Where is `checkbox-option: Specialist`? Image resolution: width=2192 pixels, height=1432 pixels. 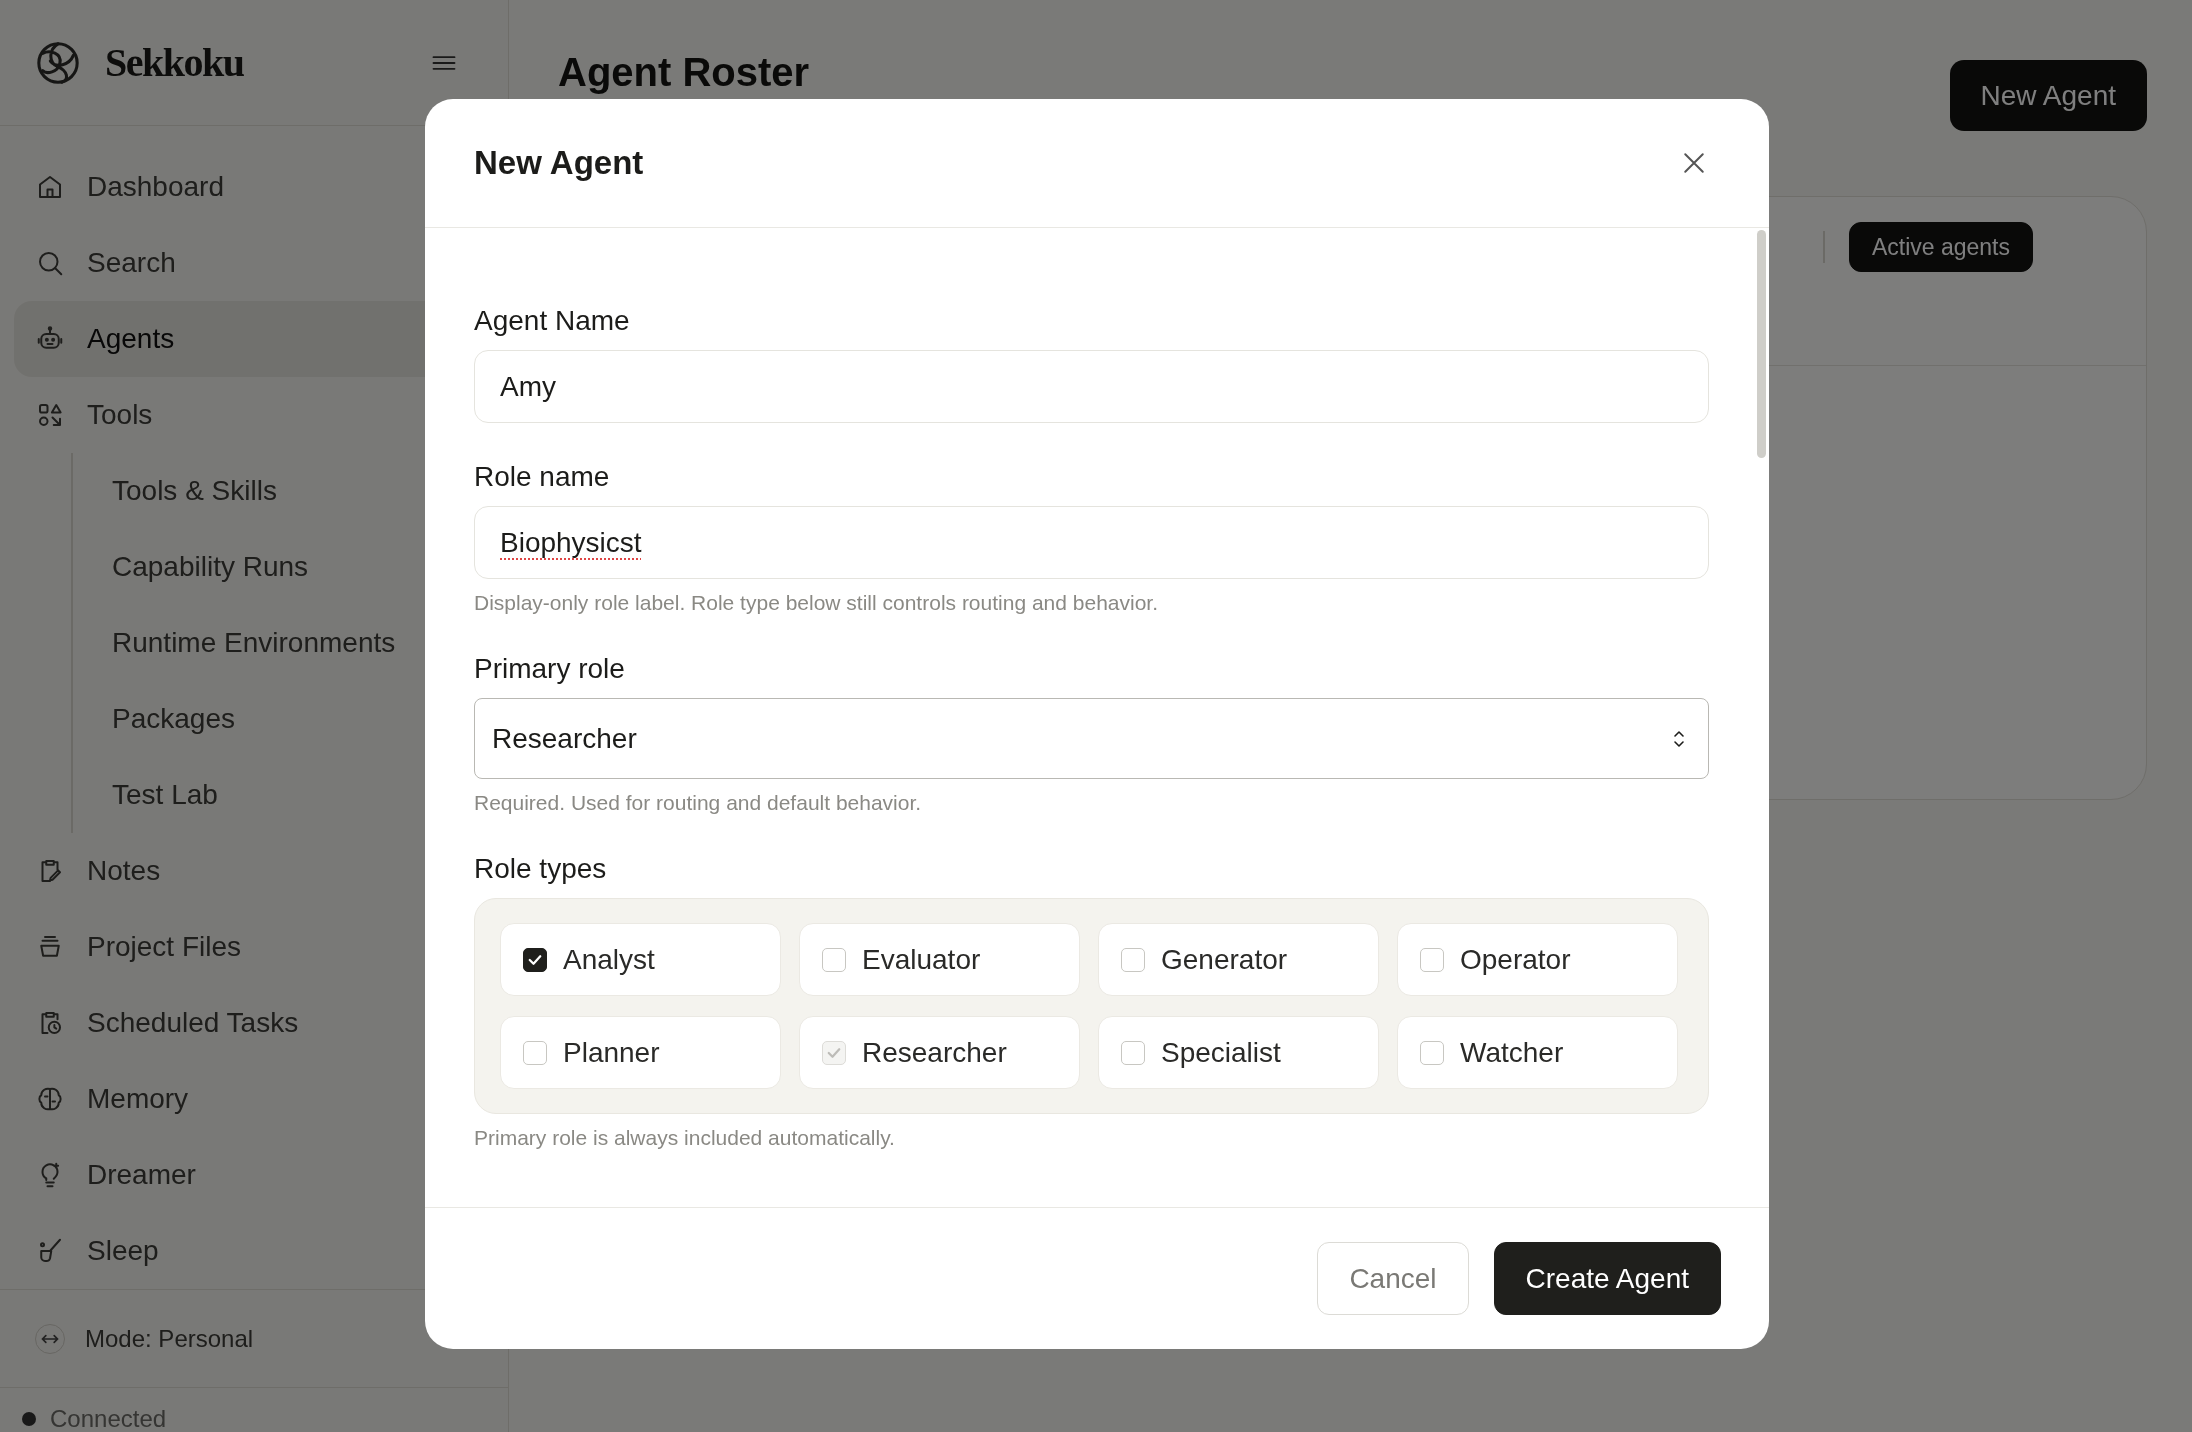 checkbox-option: Specialist is located at coordinates (1238, 1052).